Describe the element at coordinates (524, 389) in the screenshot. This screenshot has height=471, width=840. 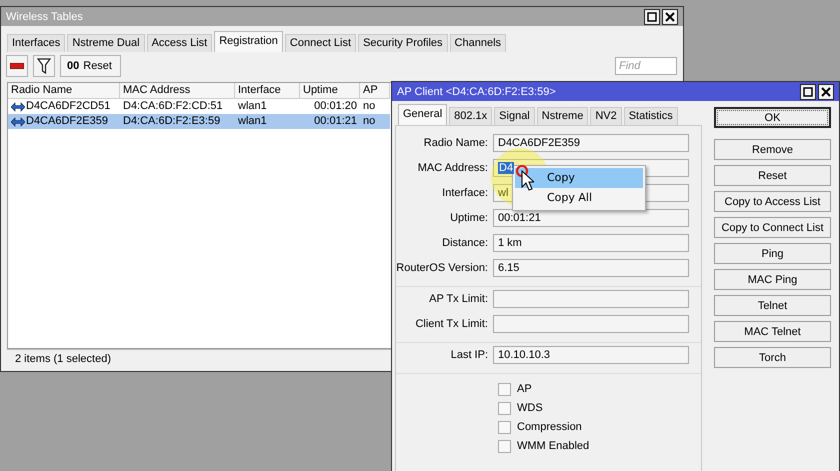
I see `checkbox-label: AP` at that location.